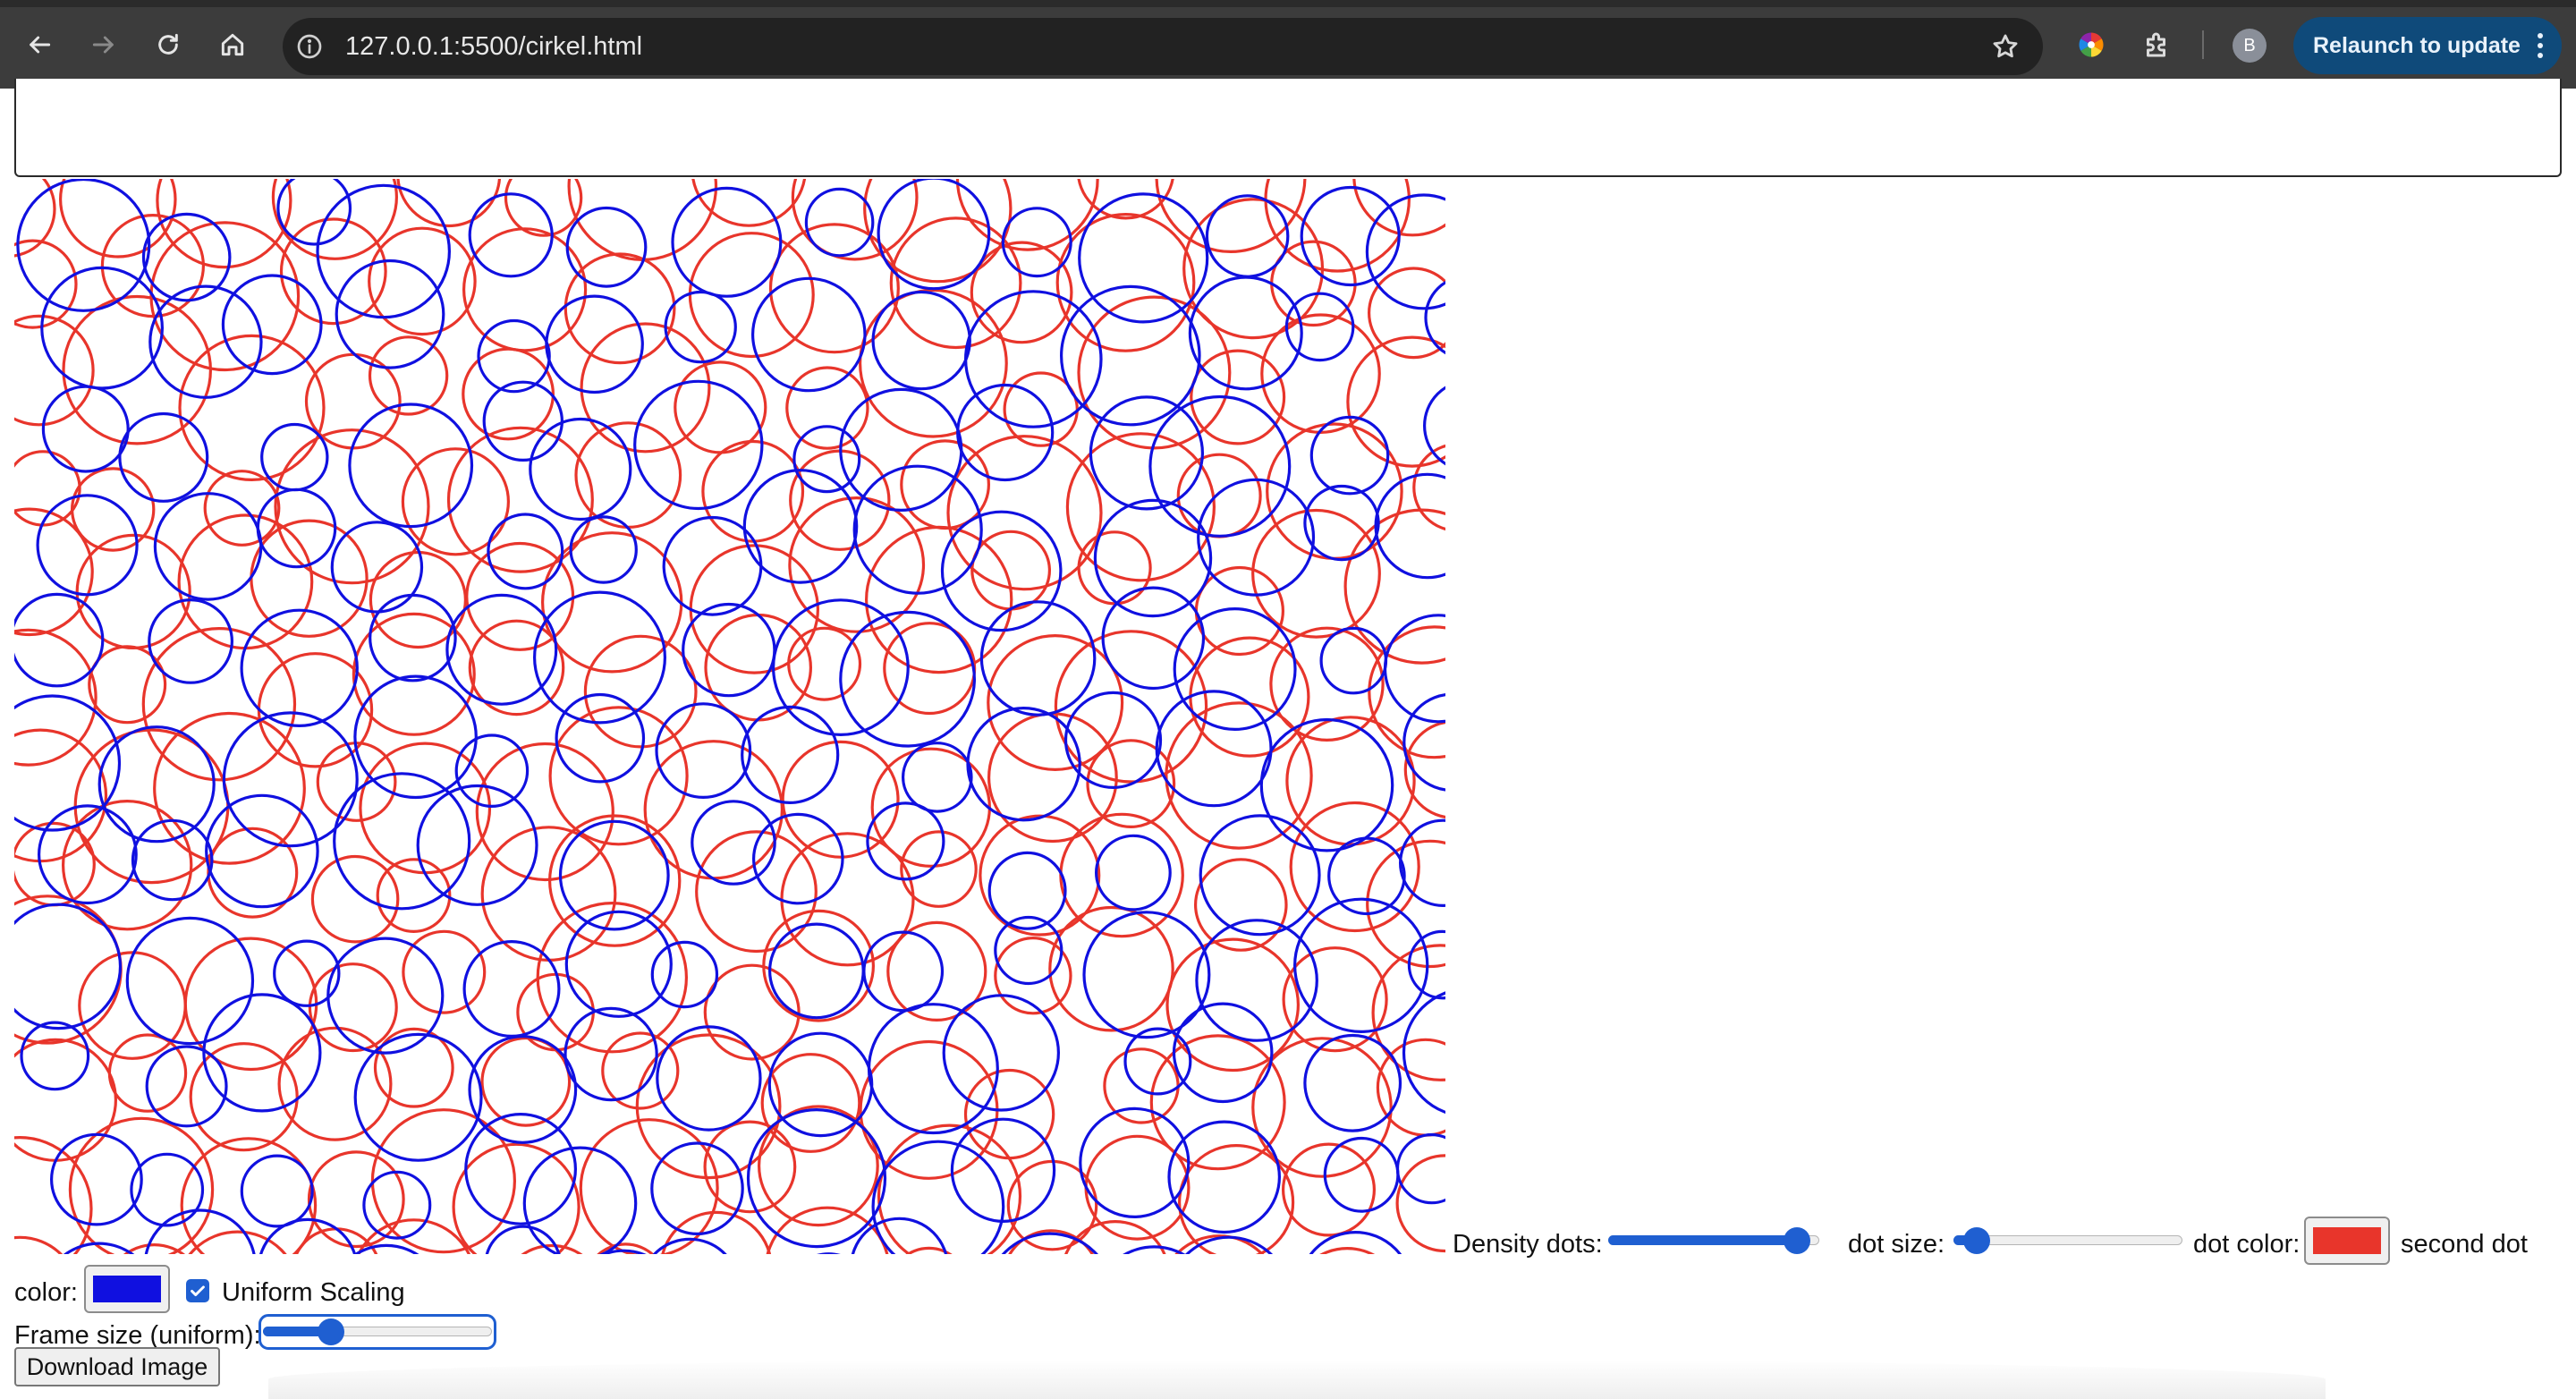  I want to click on uniform-scaling-checkbox, so click(197, 1290).